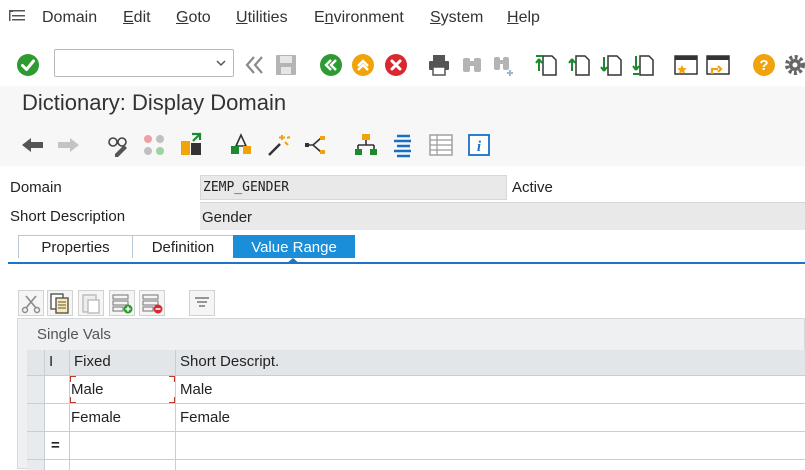  What do you see at coordinates (479, 145) in the screenshot?
I see `info-icon: i` at bounding box center [479, 145].